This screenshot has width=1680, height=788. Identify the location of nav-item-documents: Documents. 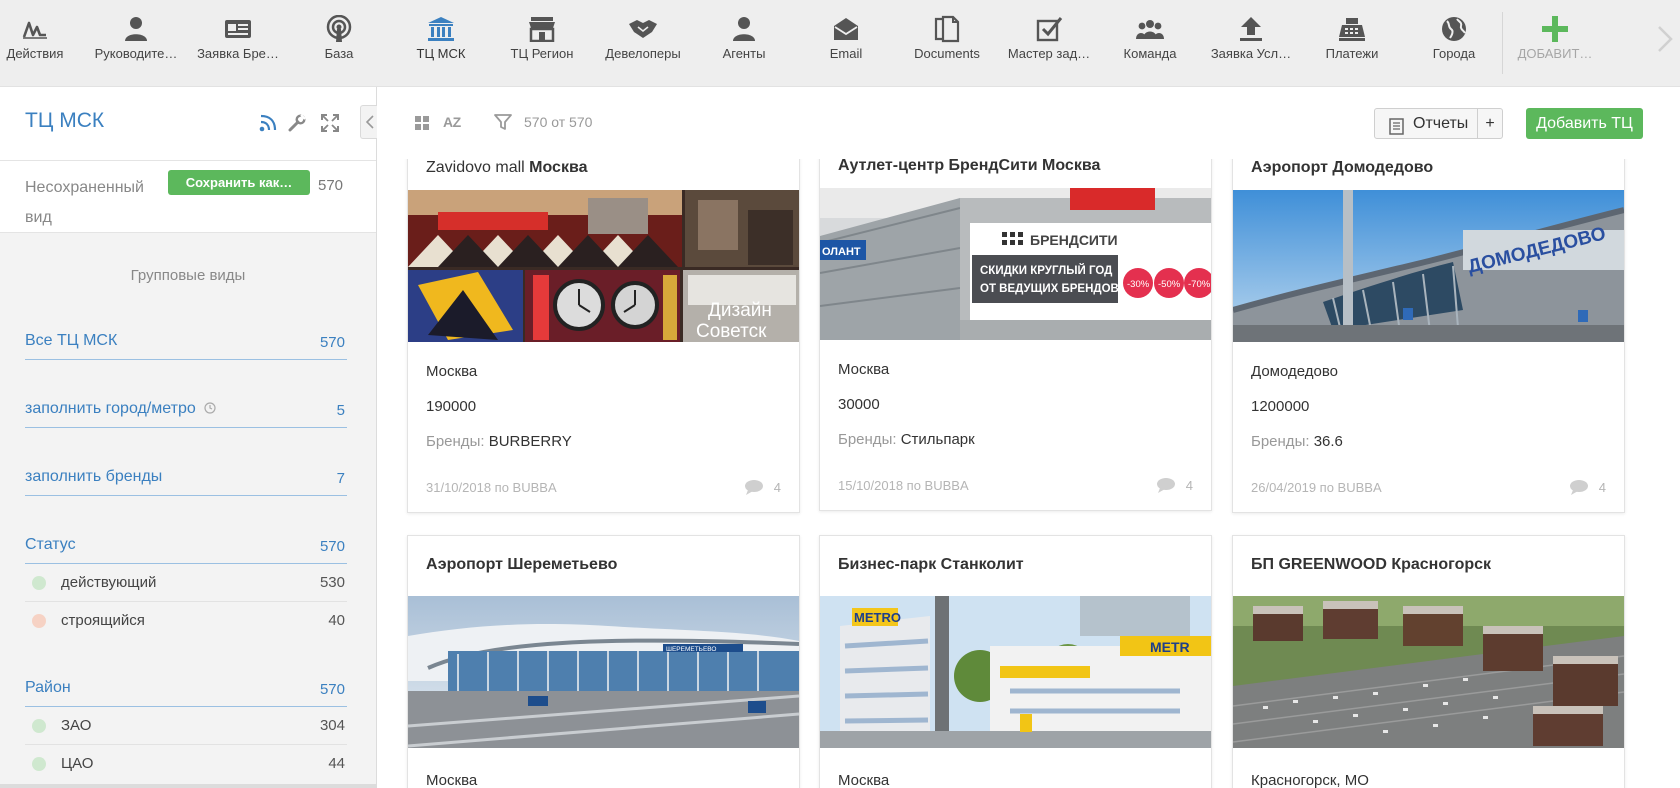
(947, 44).